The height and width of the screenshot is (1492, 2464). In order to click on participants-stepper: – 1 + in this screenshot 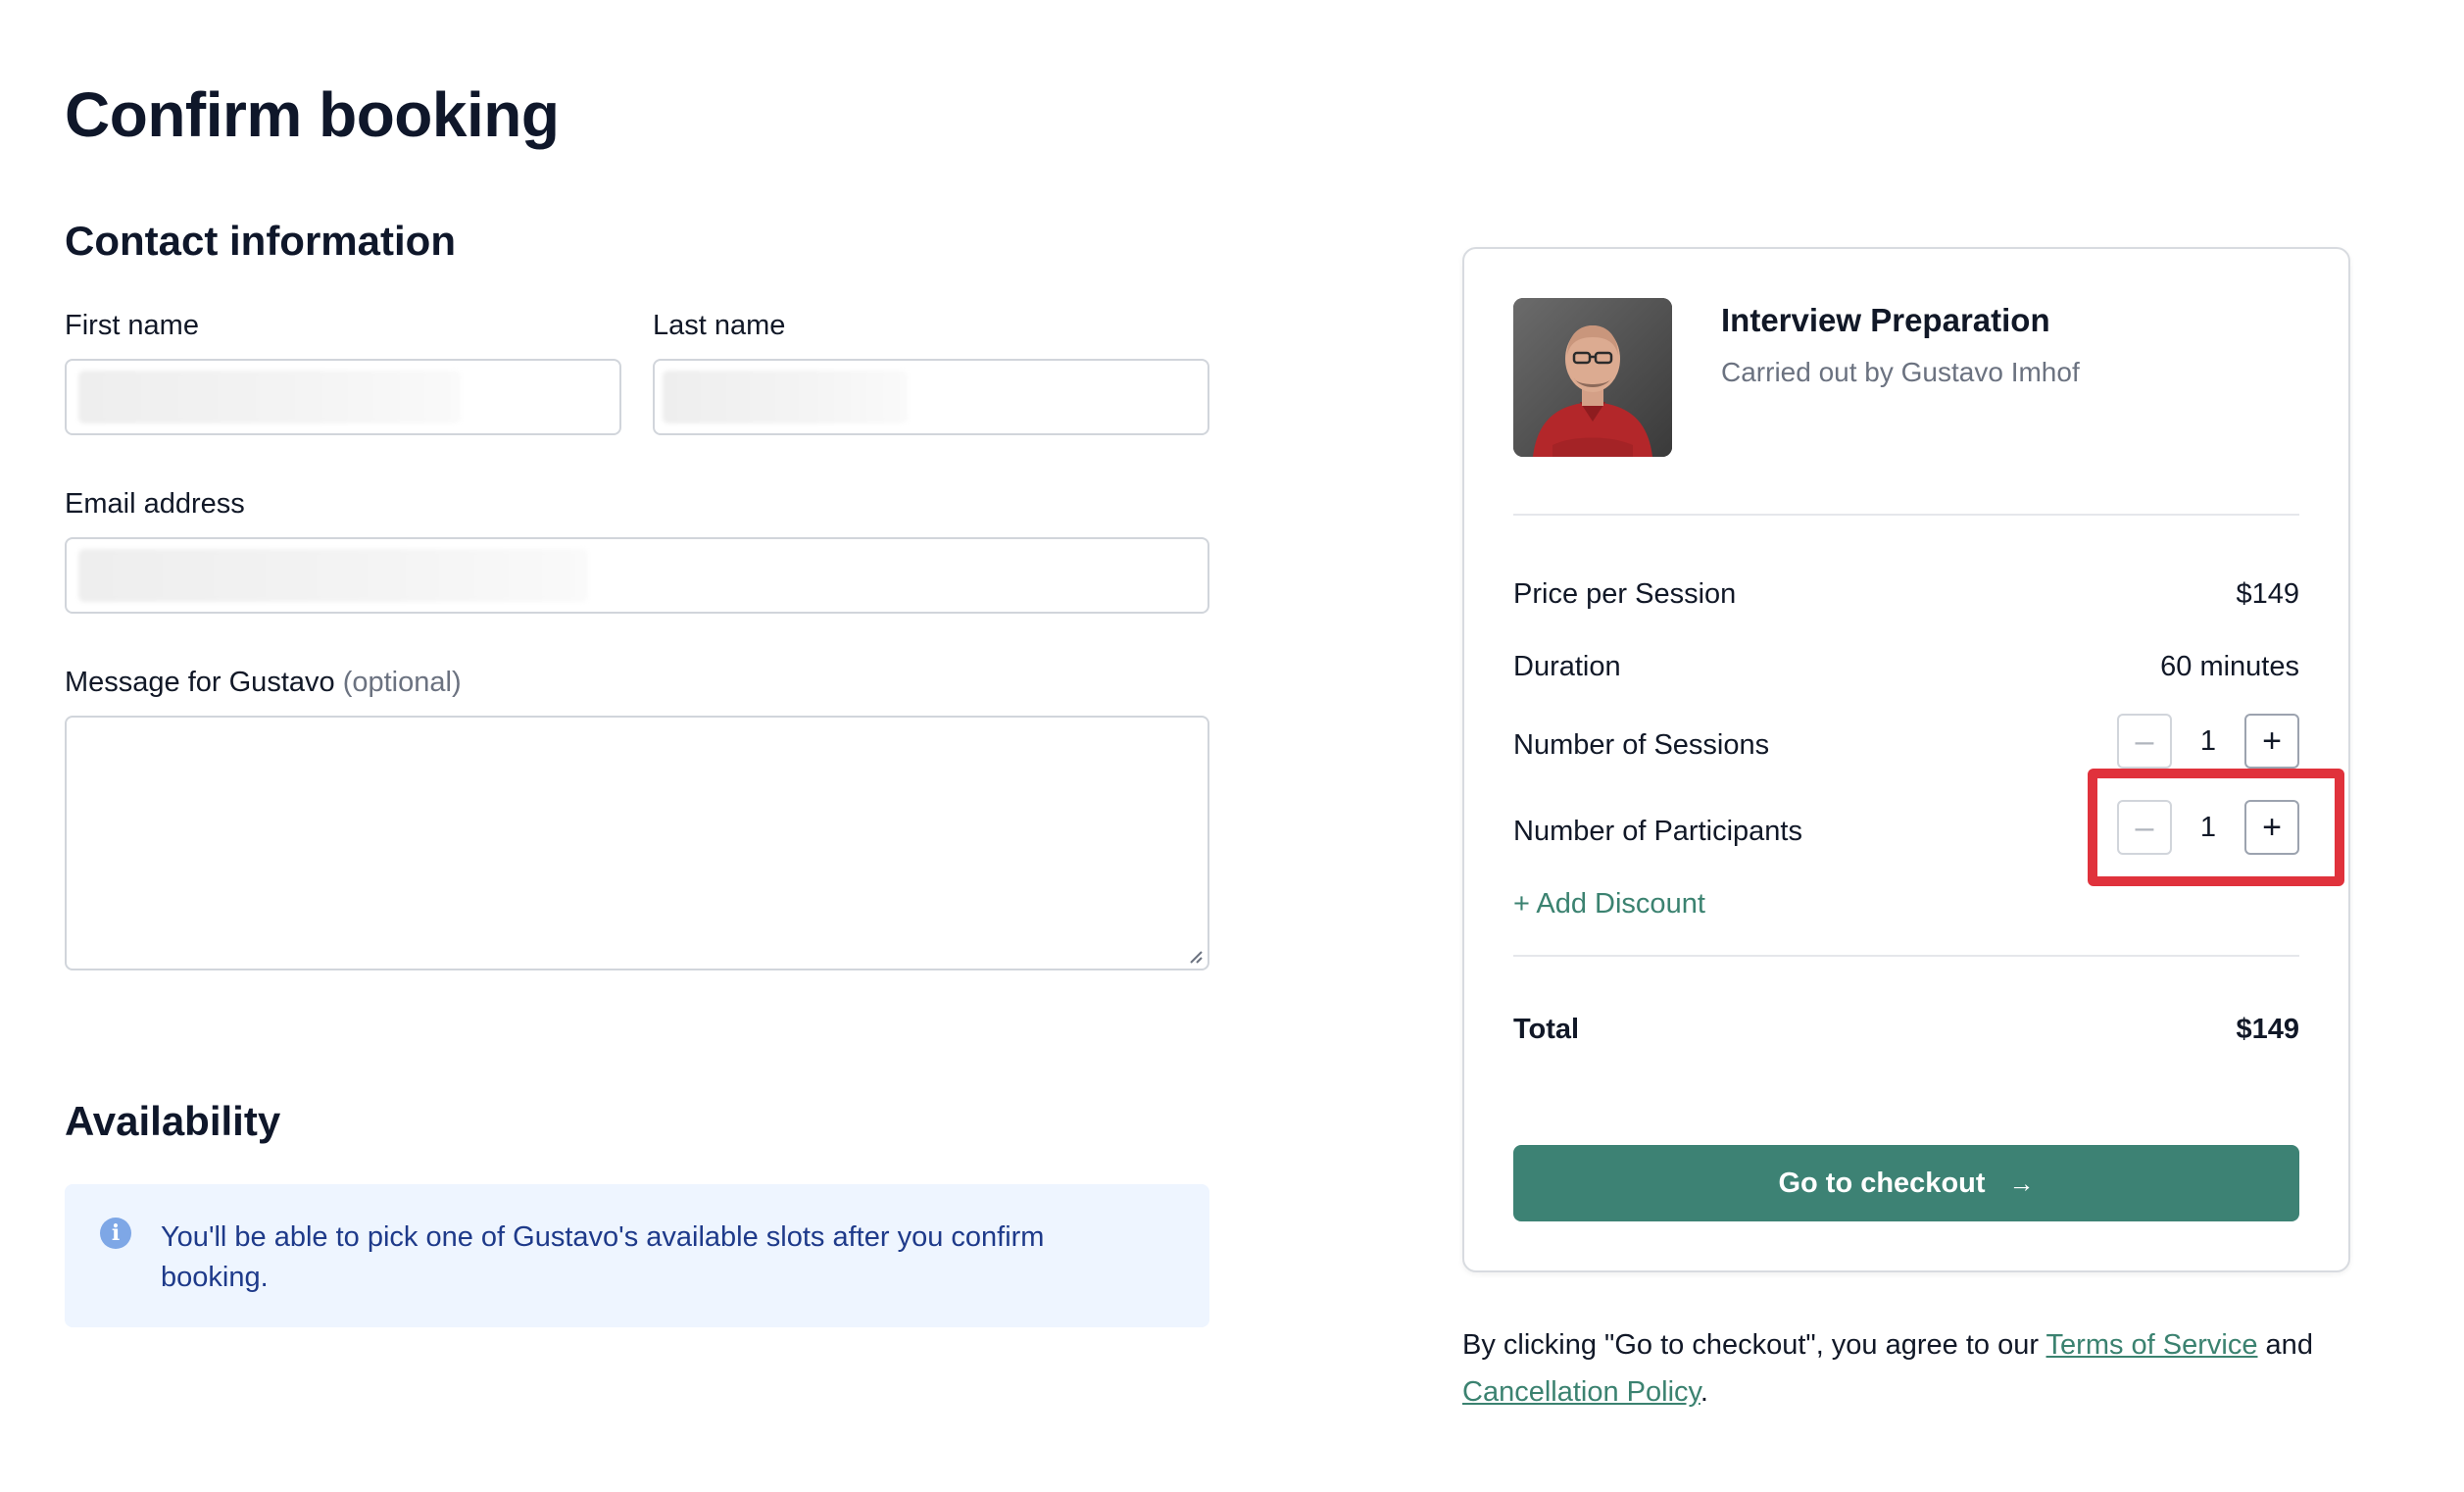, I will do `click(2208, 827)`.